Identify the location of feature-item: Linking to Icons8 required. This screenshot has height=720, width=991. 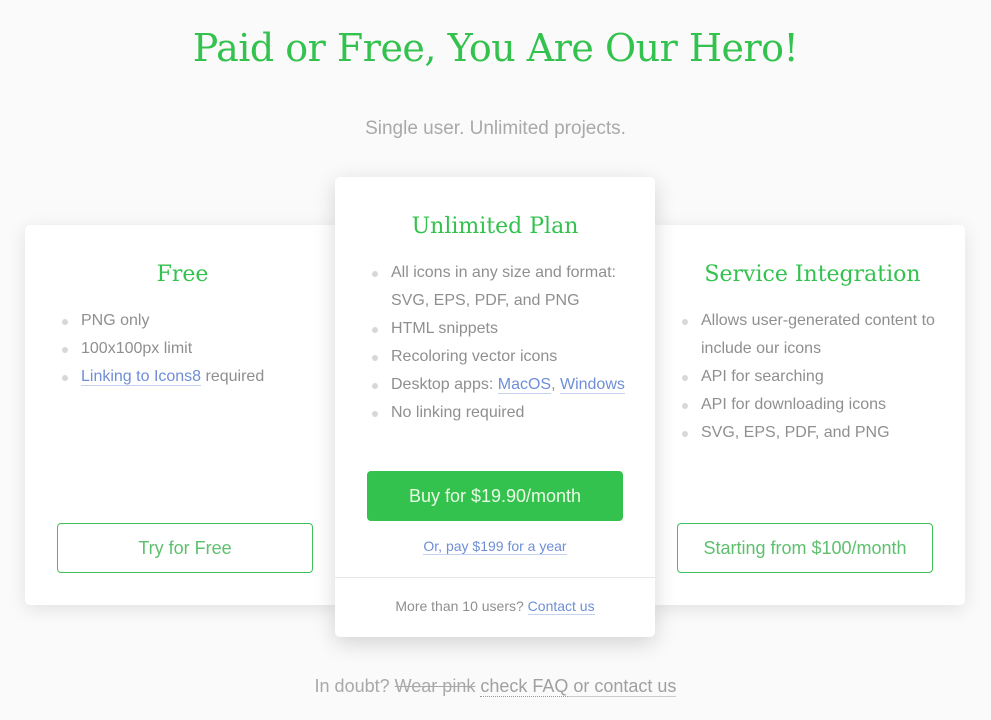
(201, 377).